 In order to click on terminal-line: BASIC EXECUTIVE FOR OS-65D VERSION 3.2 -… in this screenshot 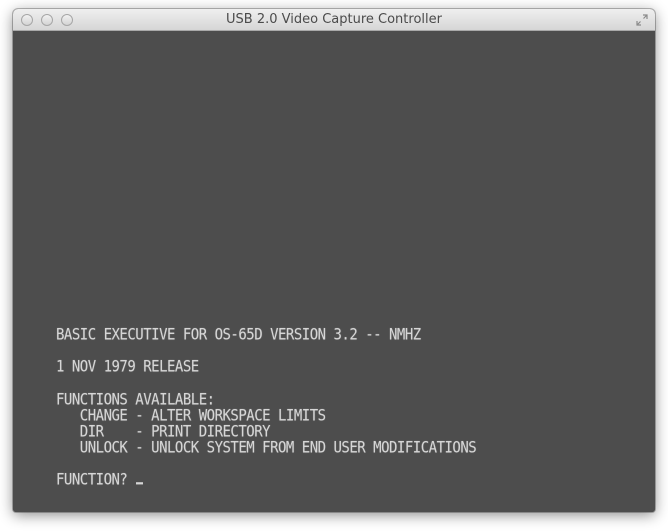, I will do `click(238, 335)`.